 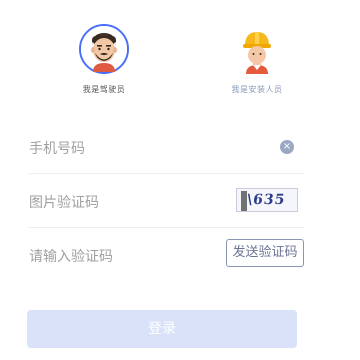 What do you see at coordinates (287, 147) in the screenshot?
I see `clear-icon: ×` at bounding box center [287, 147].